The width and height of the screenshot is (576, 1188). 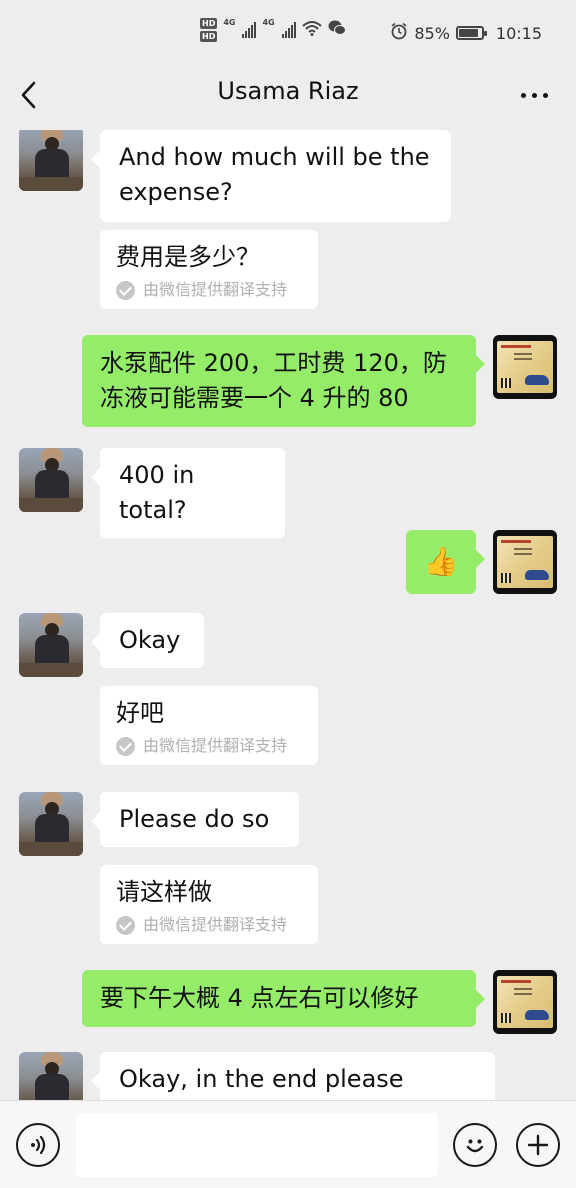 I want to click on input-bar, so click(x=288, y=1144).